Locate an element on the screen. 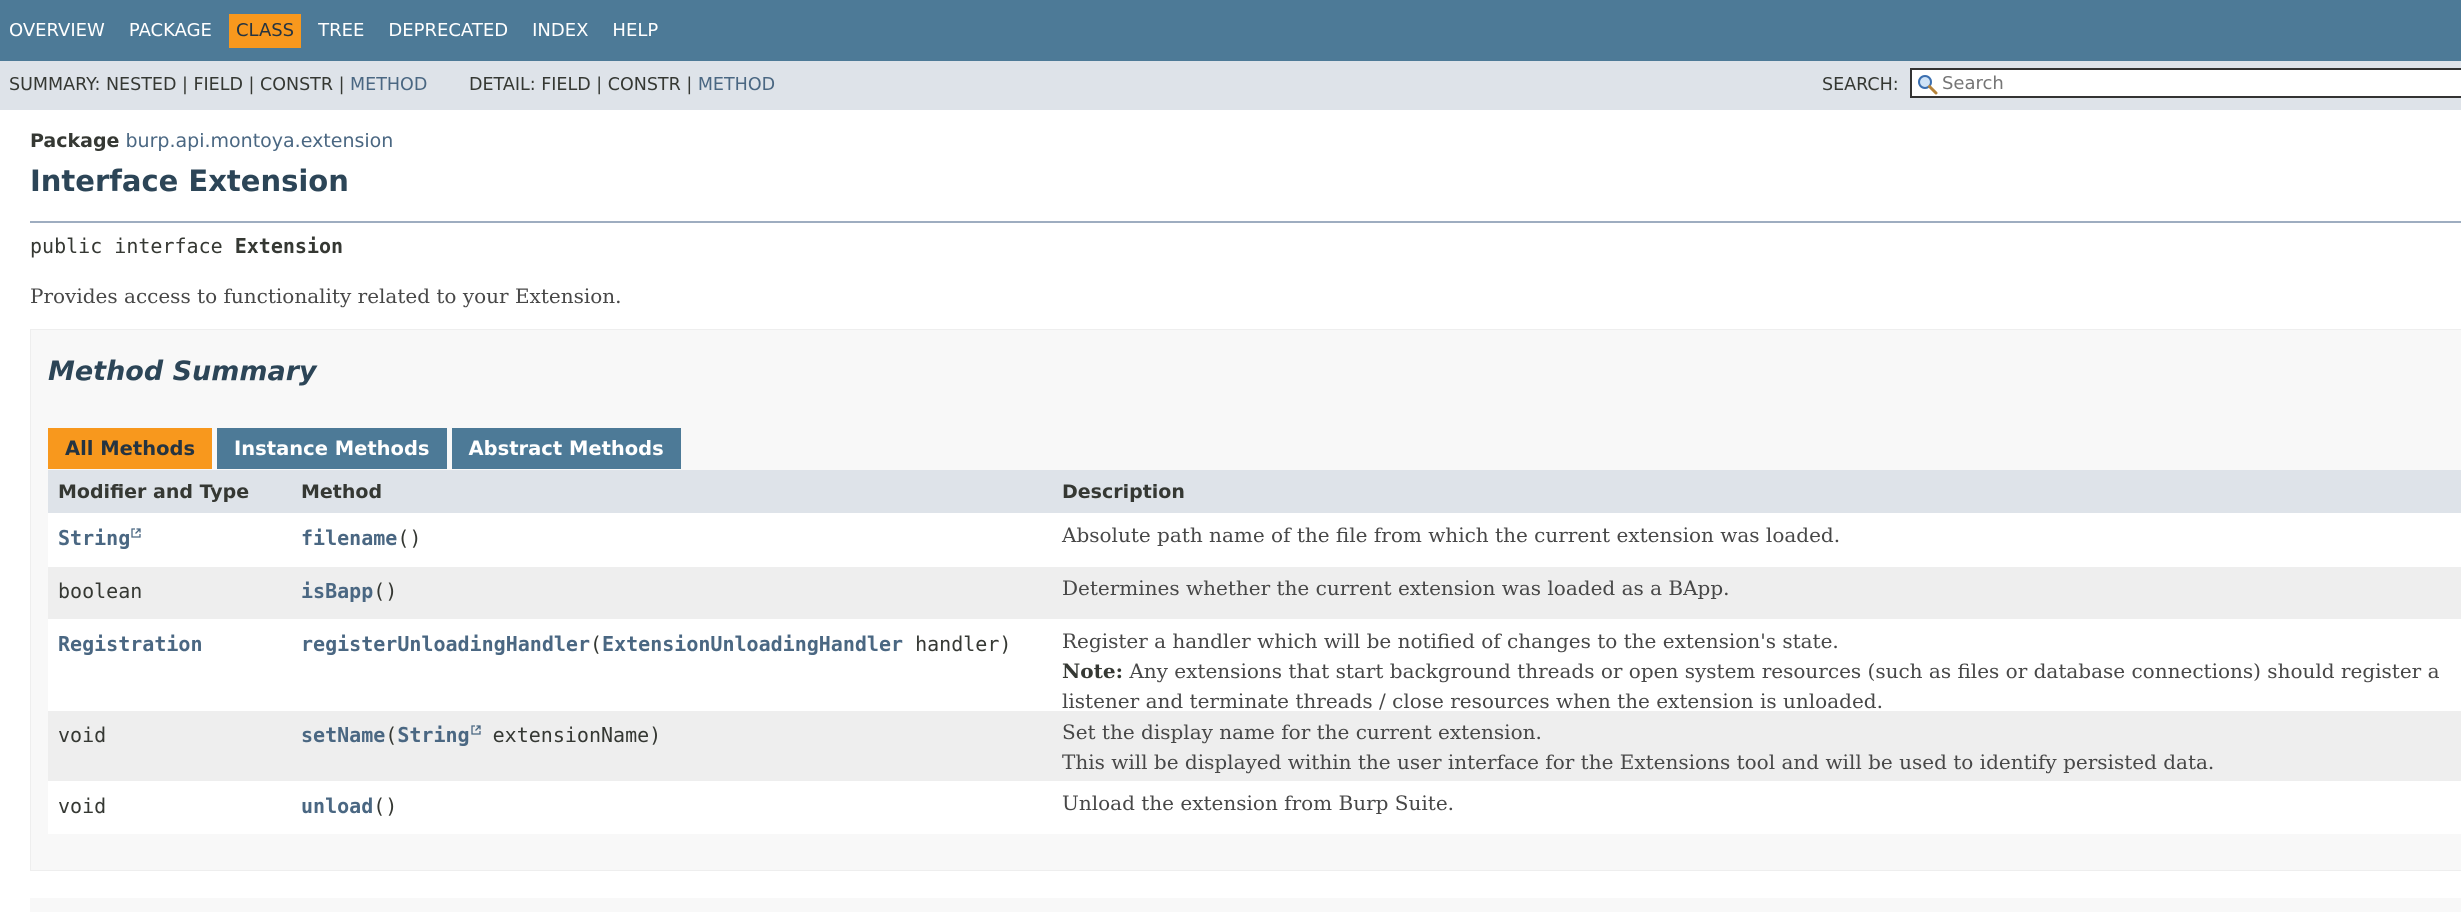 This screenshot has width=2461, height=912. package-link: burp.api.montoya.extension is located at coordinates (260, 141).